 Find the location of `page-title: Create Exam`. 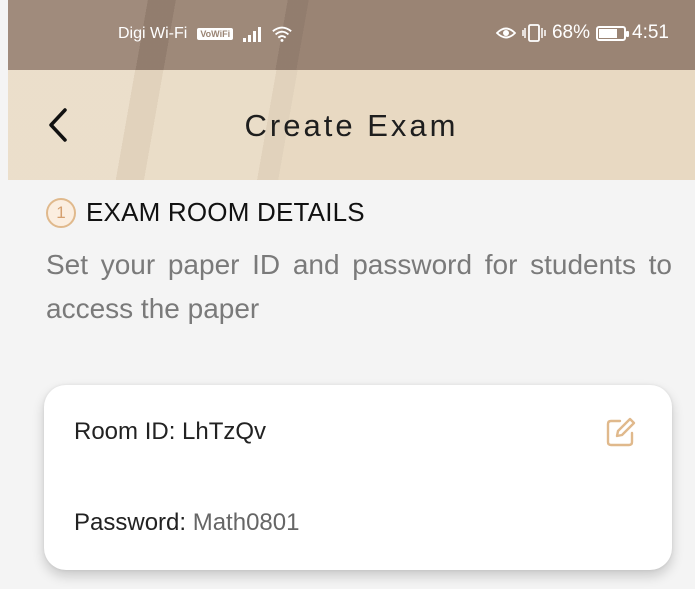

page-title: Create Exam is located at coordinates (351, 125).